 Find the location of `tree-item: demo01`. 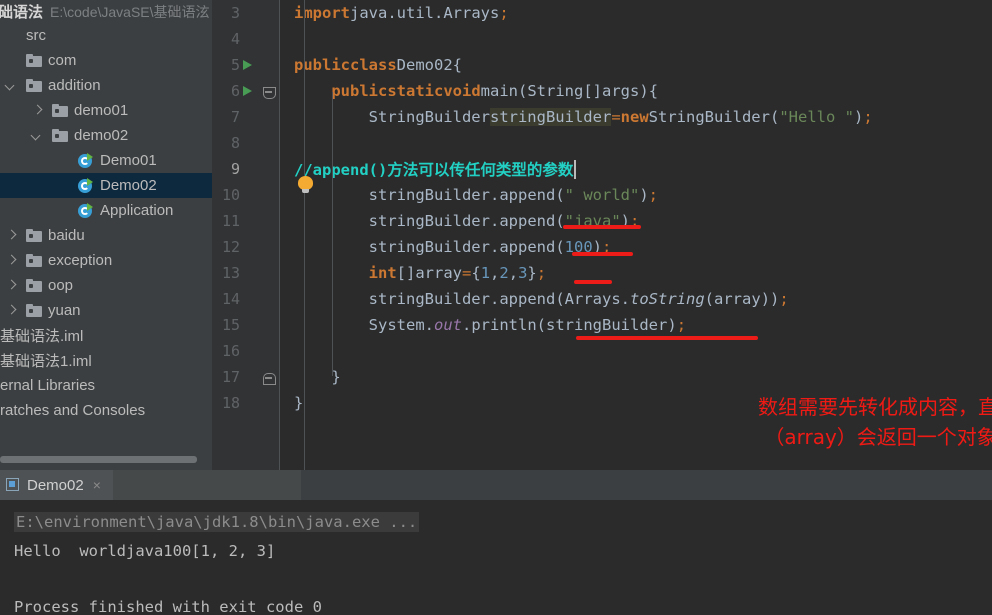

tree-item: demo01 is located at coordinates (106, 110).